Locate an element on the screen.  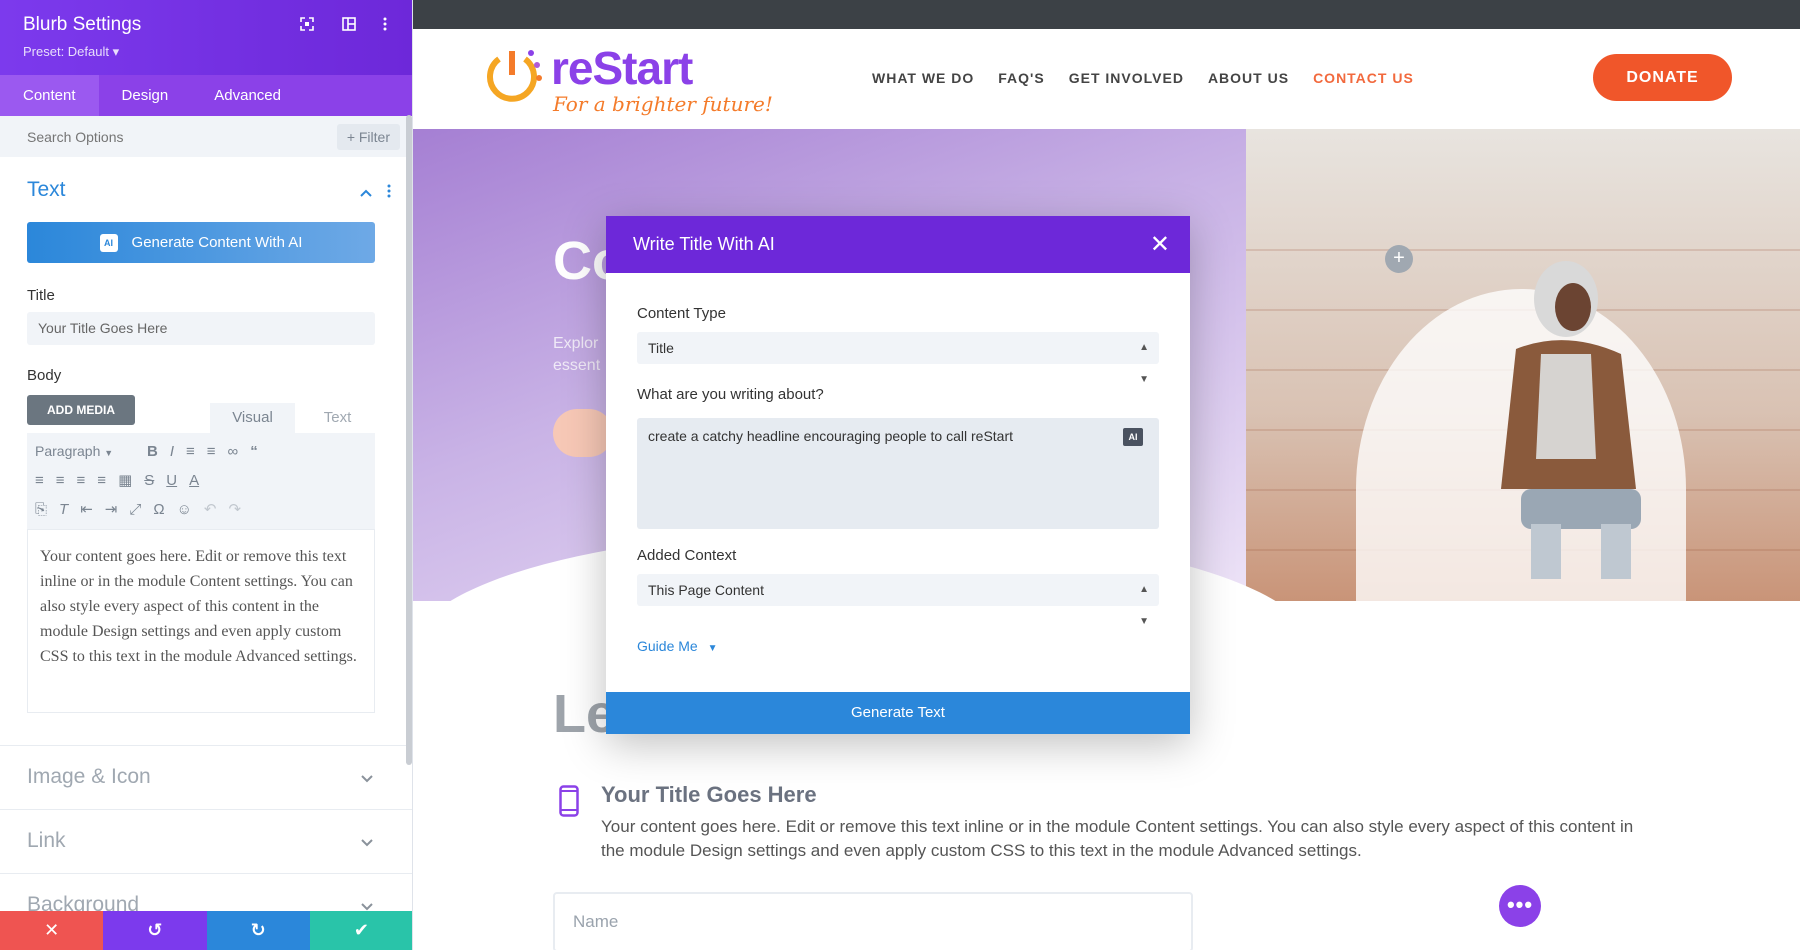
nav-faqs: FAQ'S is located at coordinates (1021, 78).